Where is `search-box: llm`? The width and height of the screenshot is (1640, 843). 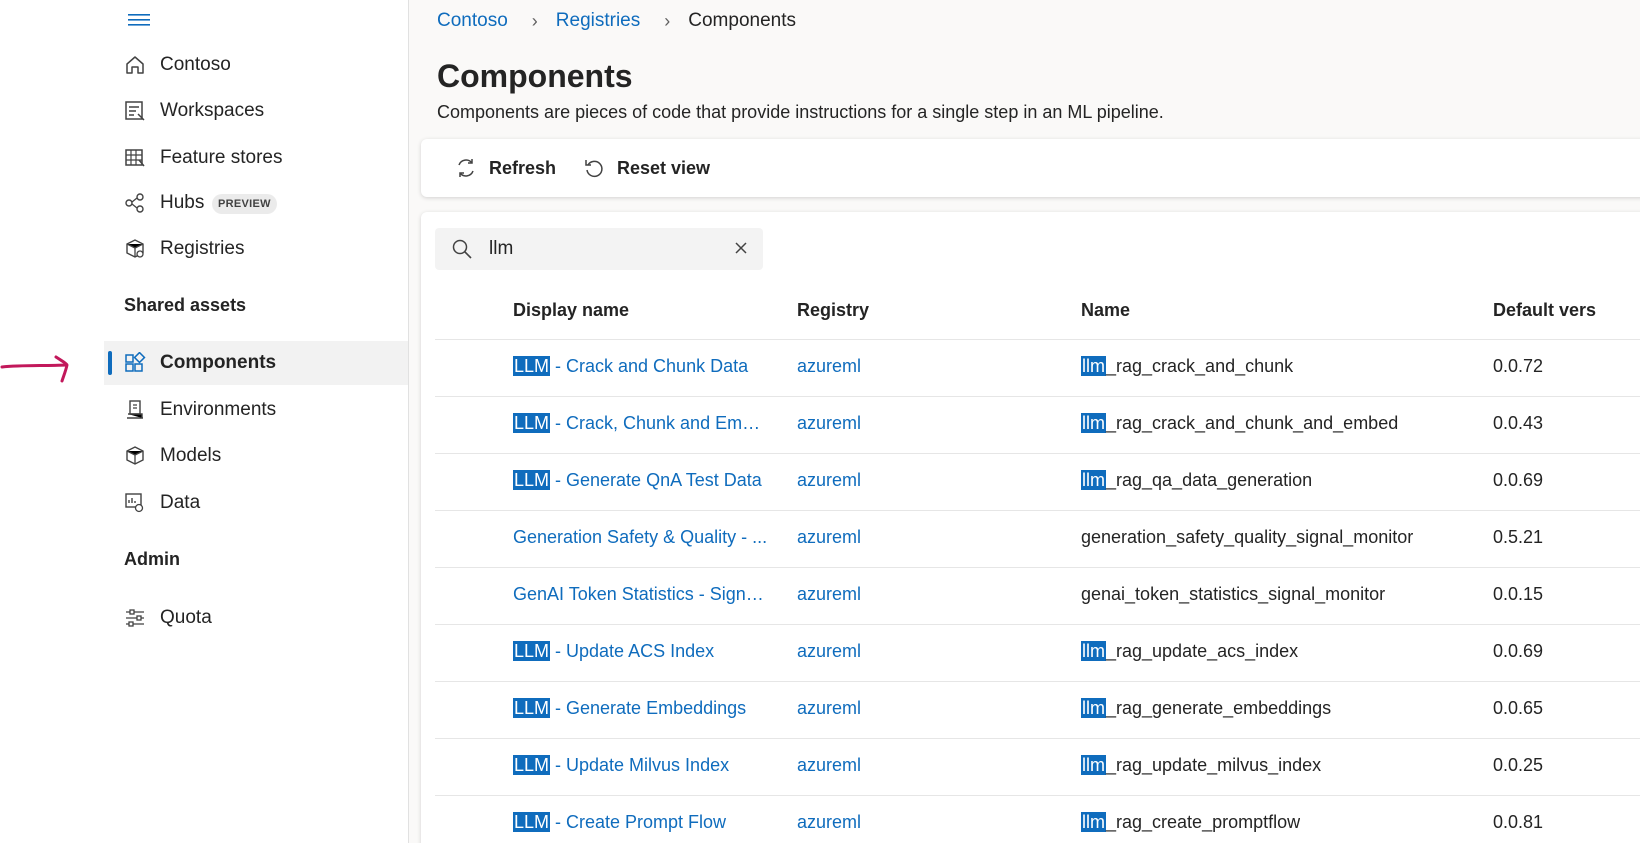
search-box: llm is located at coordinates (599, 249).